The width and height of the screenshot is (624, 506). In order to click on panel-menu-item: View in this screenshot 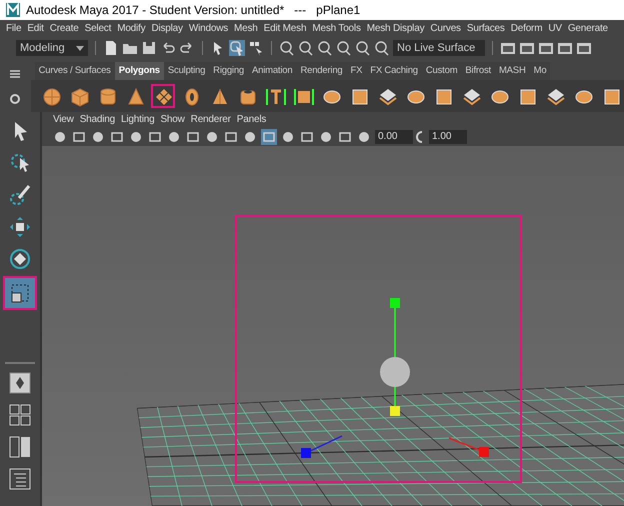, I will do `click(63, 120)`.